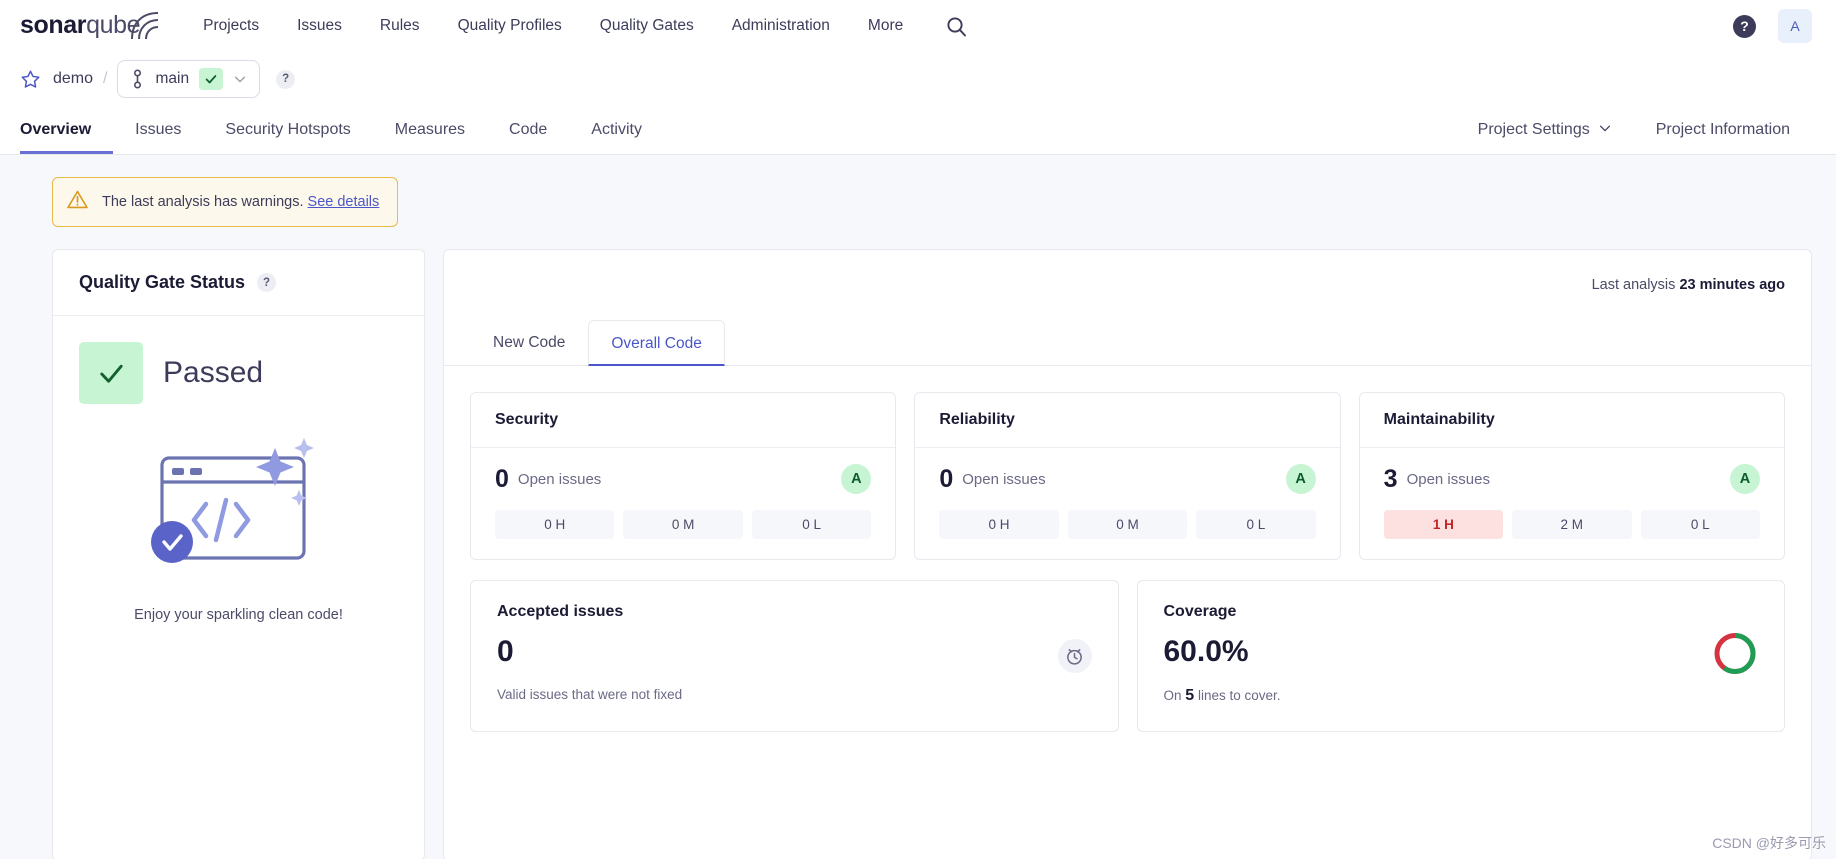  I want to click on nav-item-issues: Issues, so click(319, 26).